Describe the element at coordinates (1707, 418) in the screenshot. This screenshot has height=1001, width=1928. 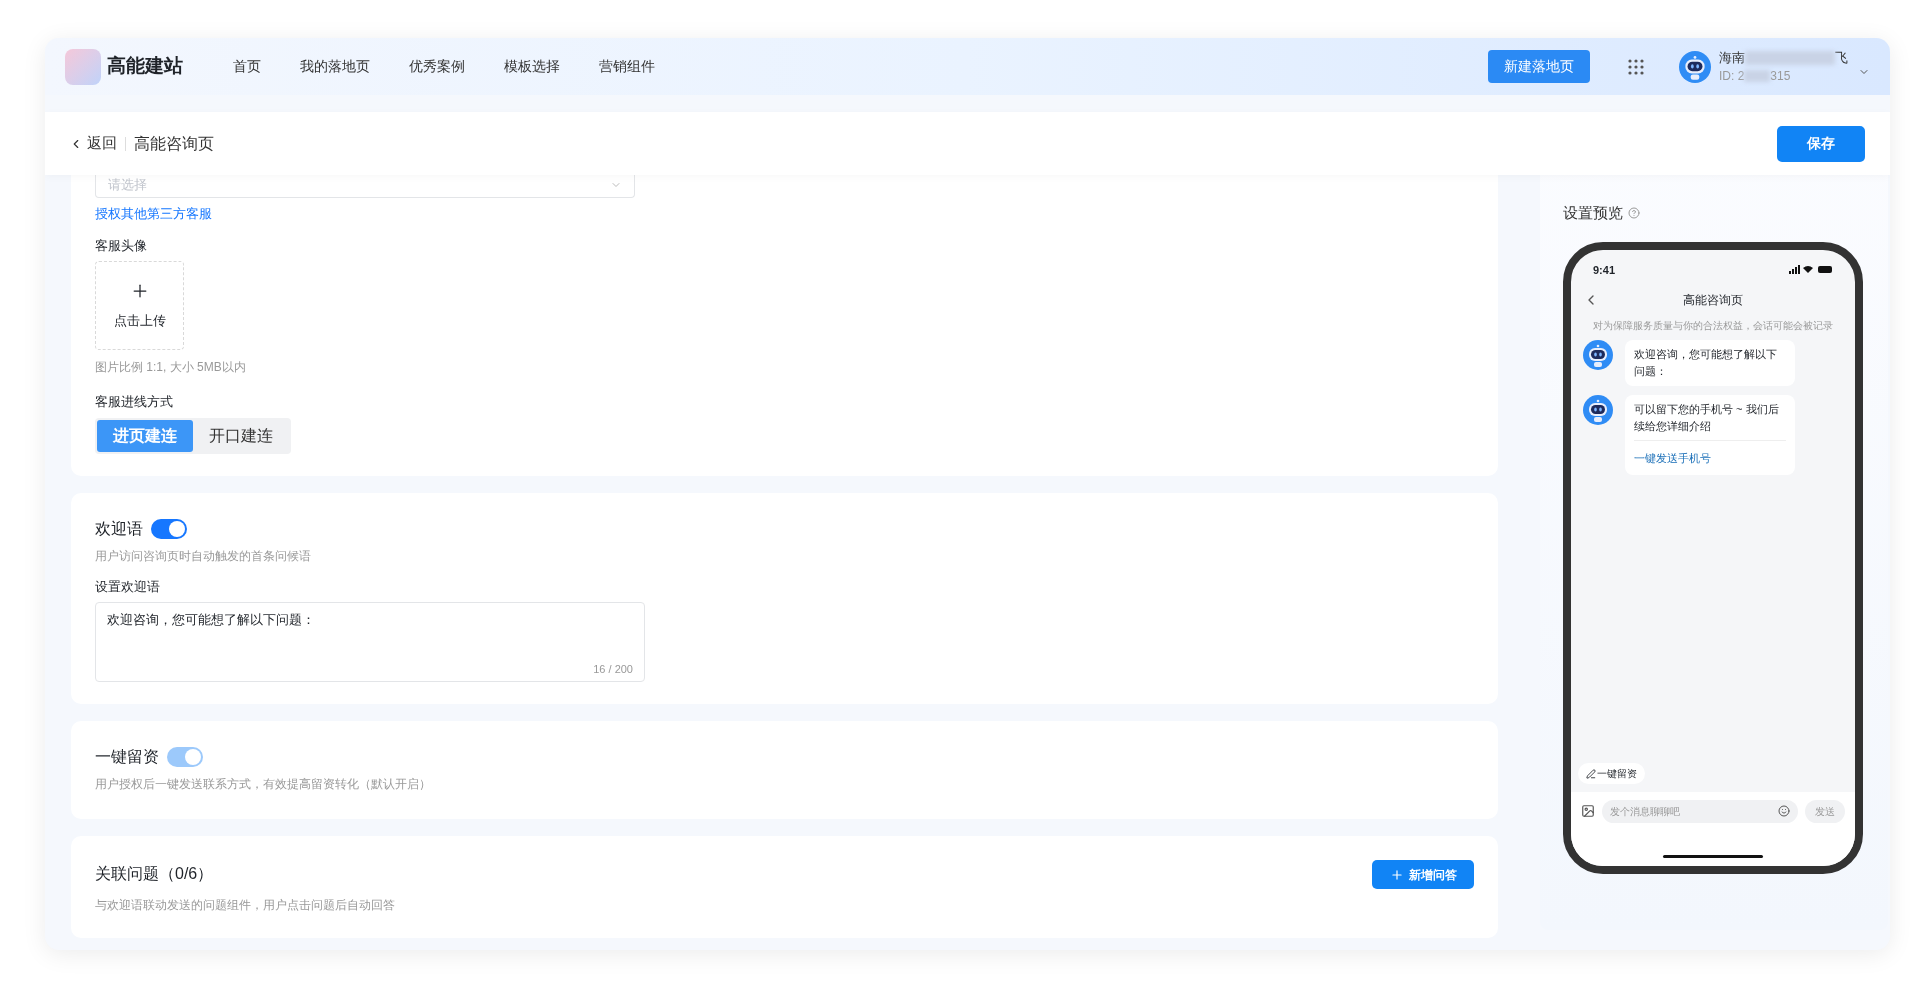
I see `message-text: 可以留下您的手机号 ~ 我们后续给您详细介绍` at that location.